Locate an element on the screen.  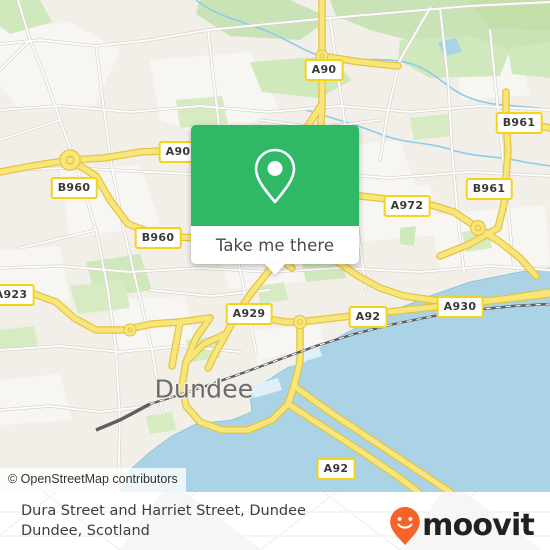
moovit-wordmark: moovit is located at coordinates (478, 525).